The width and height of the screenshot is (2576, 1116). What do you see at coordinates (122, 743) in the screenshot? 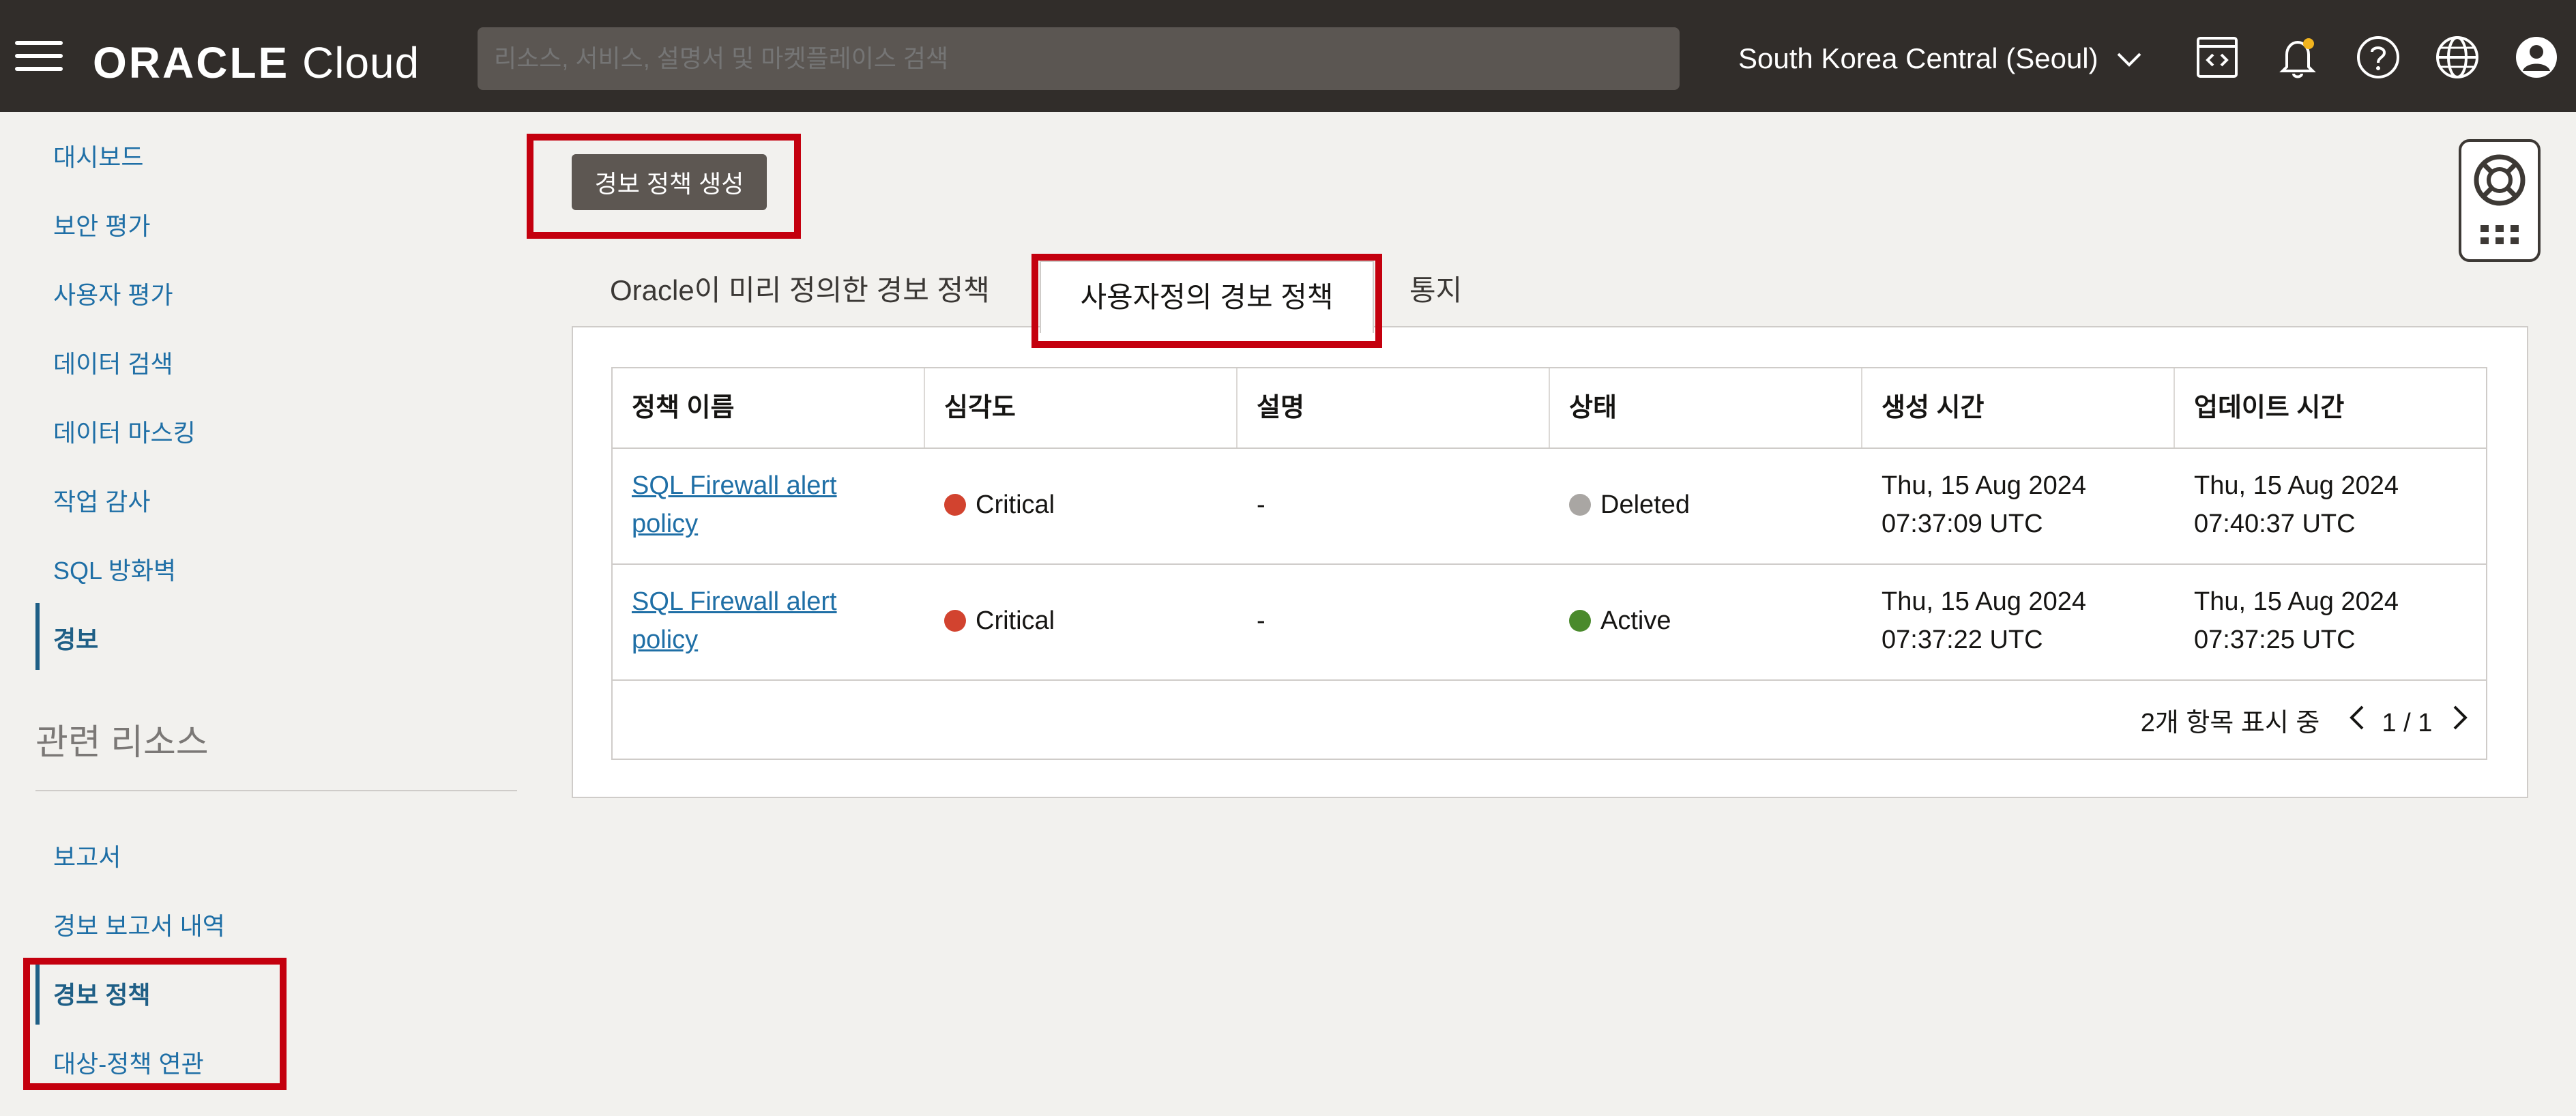
I see `related-resources-heading: 관련 리소스` at bounding box center [122, 743].